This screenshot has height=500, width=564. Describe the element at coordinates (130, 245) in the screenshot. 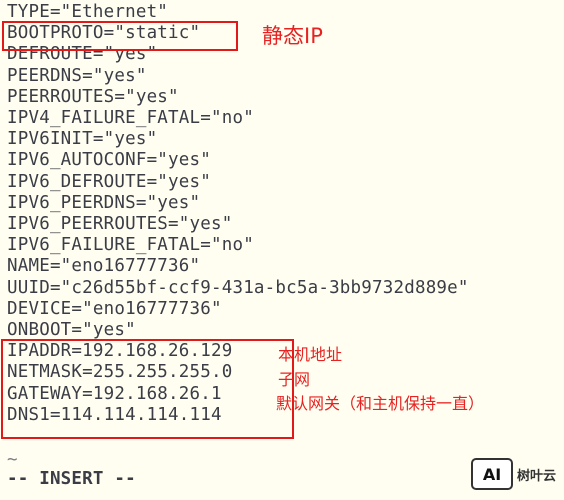

I see `config-line: IPV6_FAILURE_FATAL="no"` at that location.